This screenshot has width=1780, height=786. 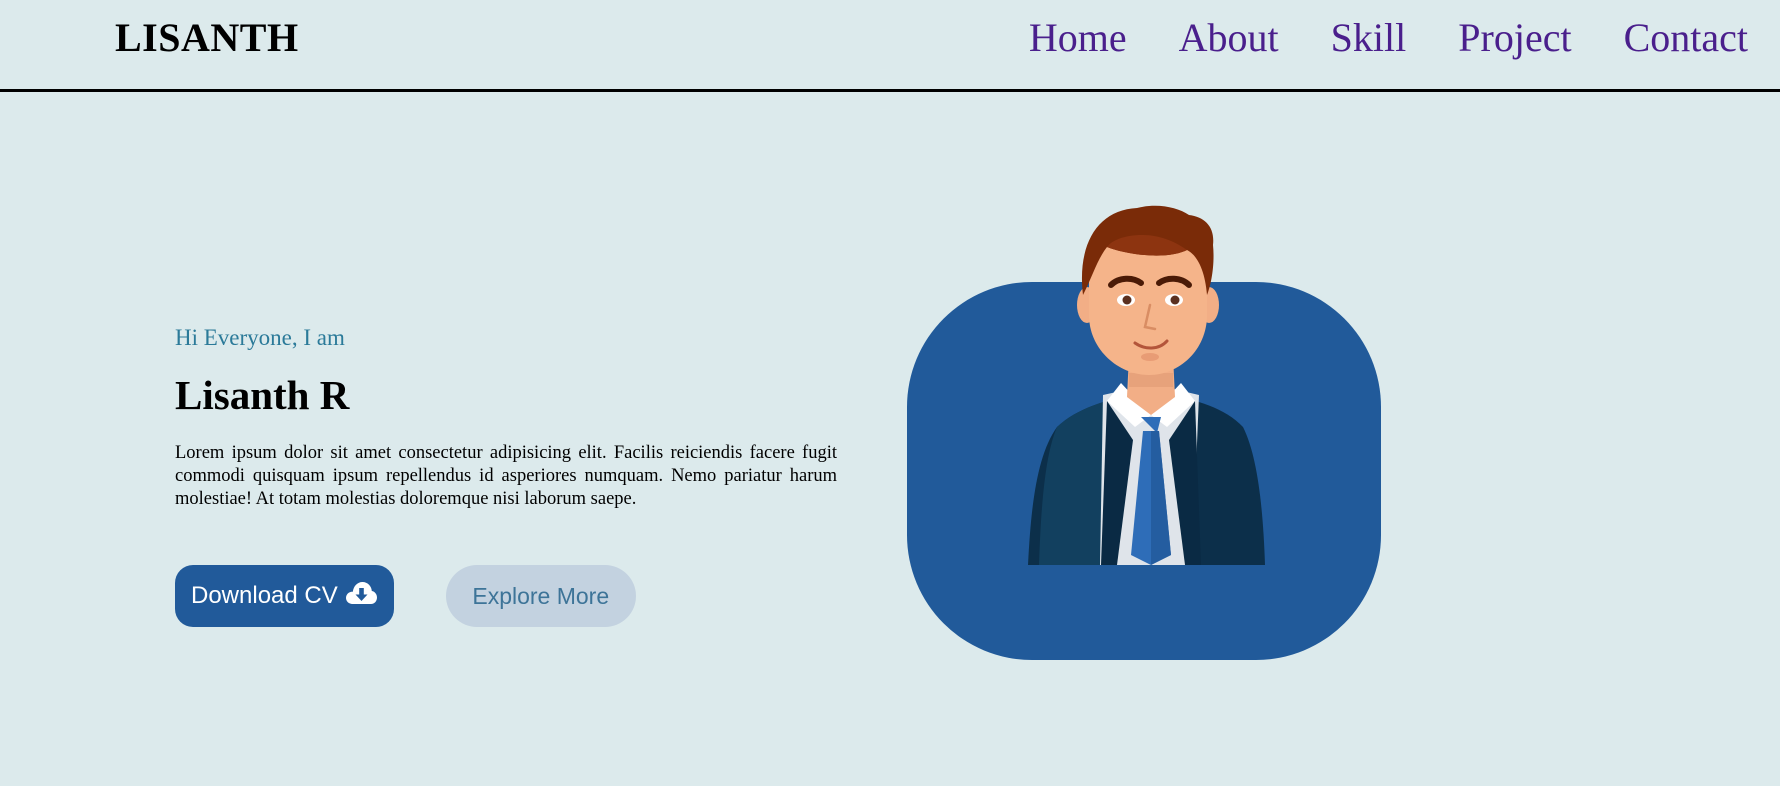 What do you see at coordinates (1146, 385) in the screenshot?
I see `businessman-illustration` at bounding box center [1146, 385].